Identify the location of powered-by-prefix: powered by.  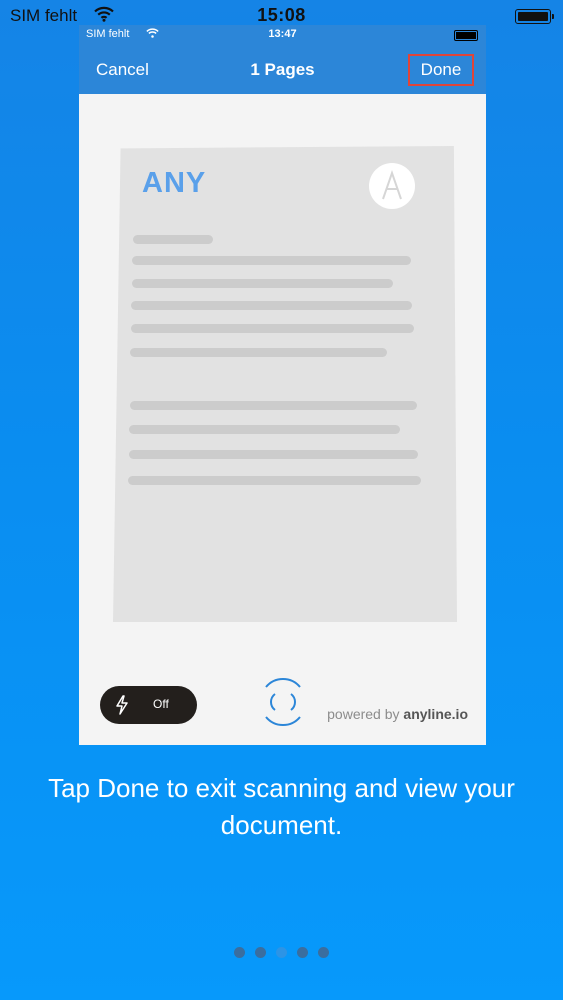
(365, 714).